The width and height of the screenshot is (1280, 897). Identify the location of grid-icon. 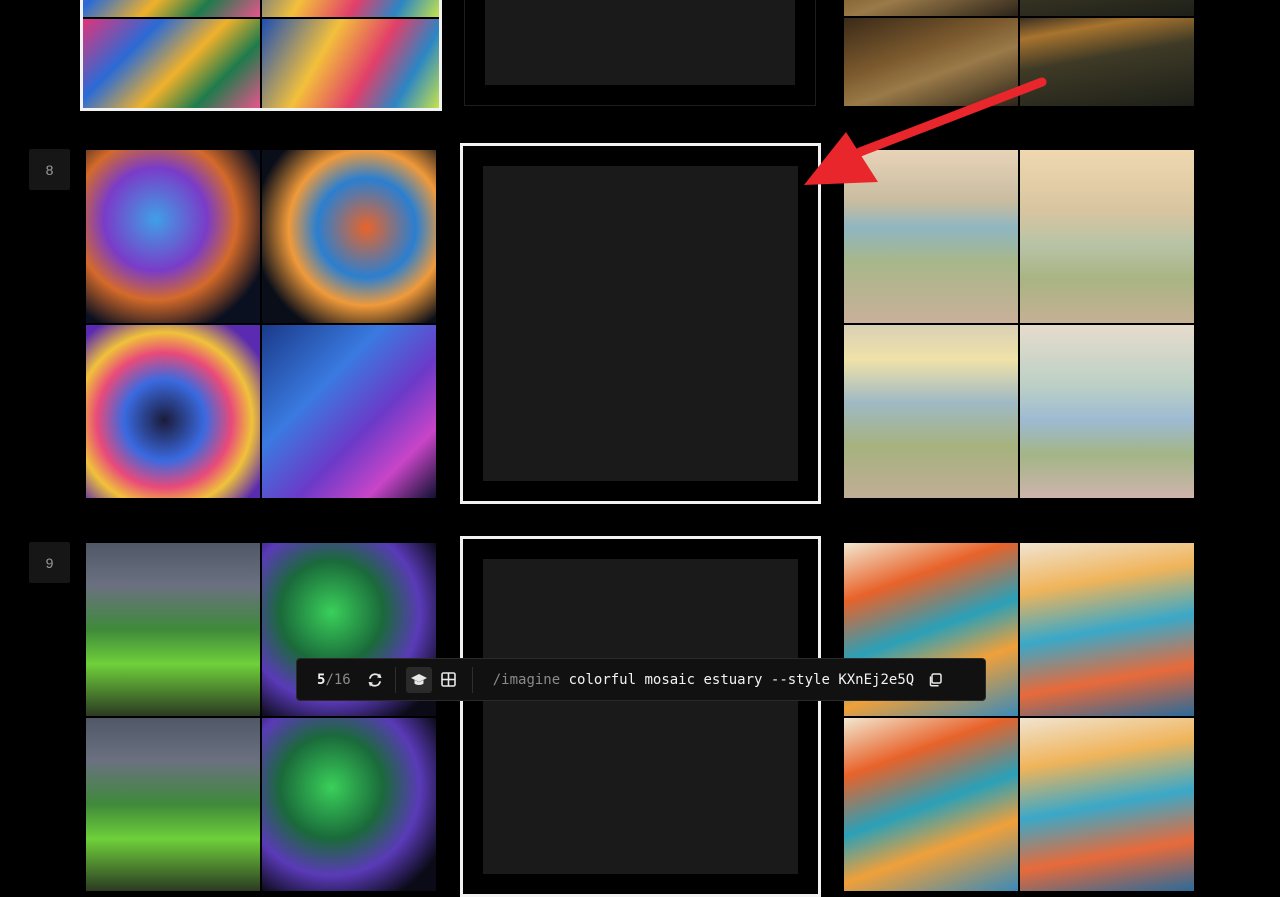
(449, 679).